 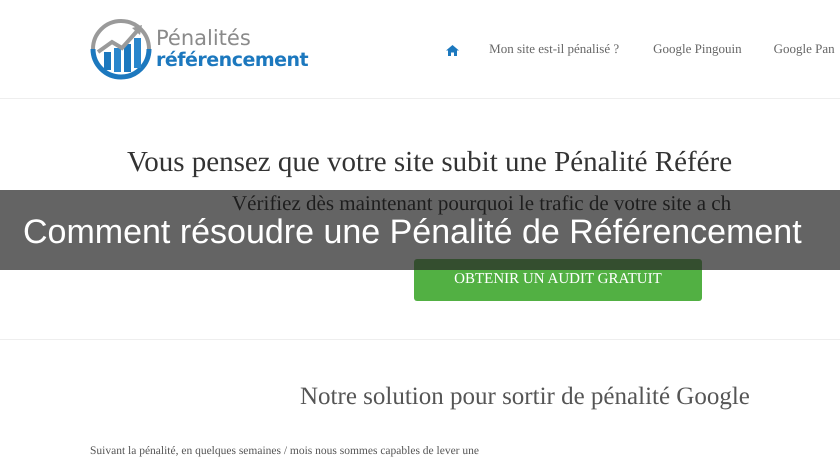 What do you see at coordinates (232, 60) in the screenshot?
I see `logo-text: référencement` at bounding box center [232, 60].